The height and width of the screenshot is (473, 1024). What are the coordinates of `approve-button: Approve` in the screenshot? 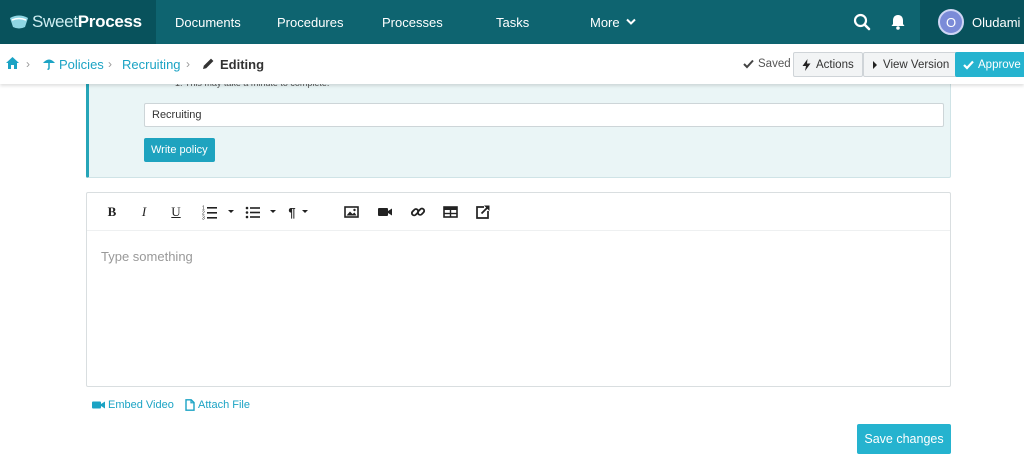 It's located at (989, 64).